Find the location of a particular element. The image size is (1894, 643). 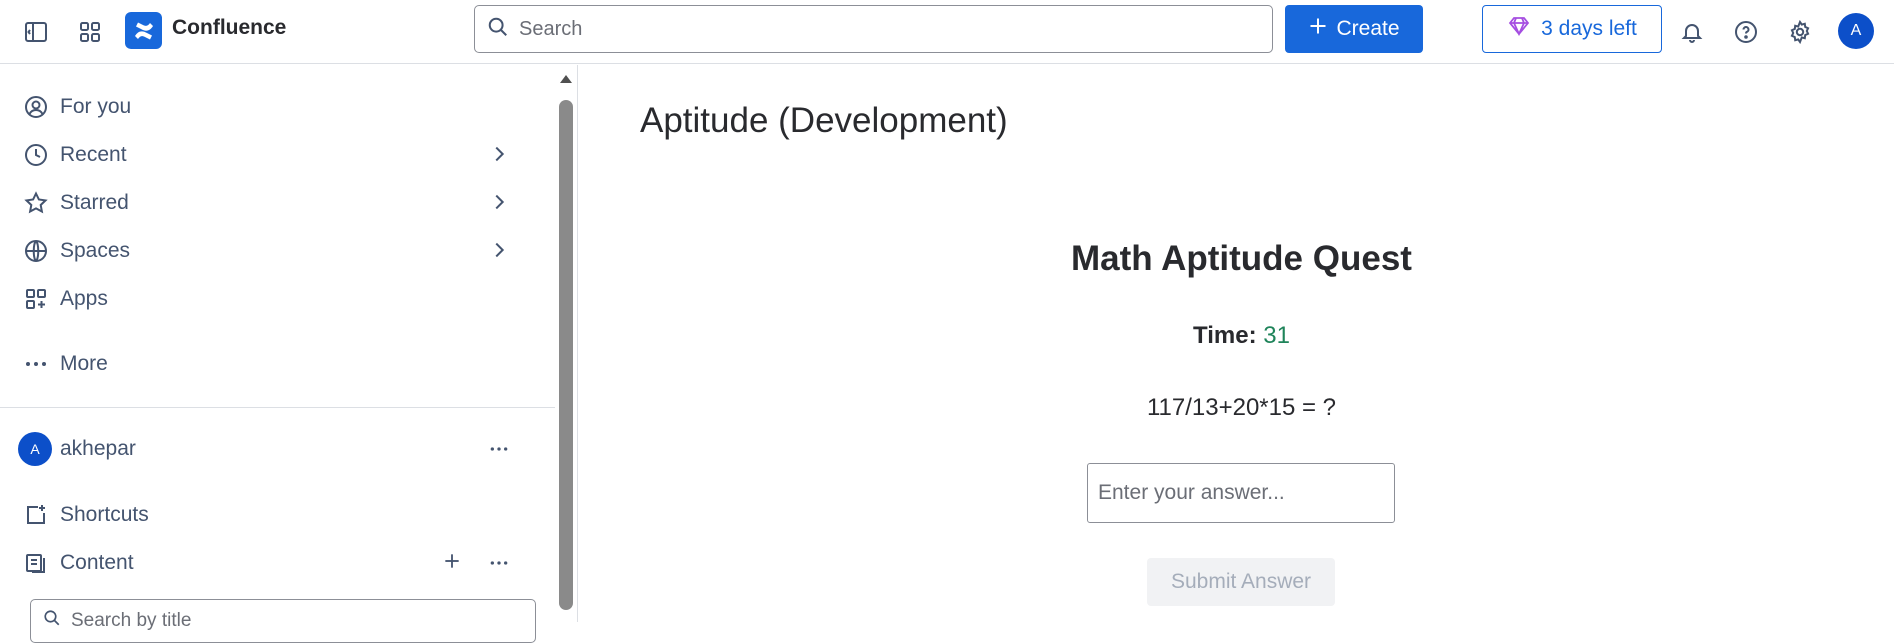

brand-name: Confluence is located at coordinates (229, 28).